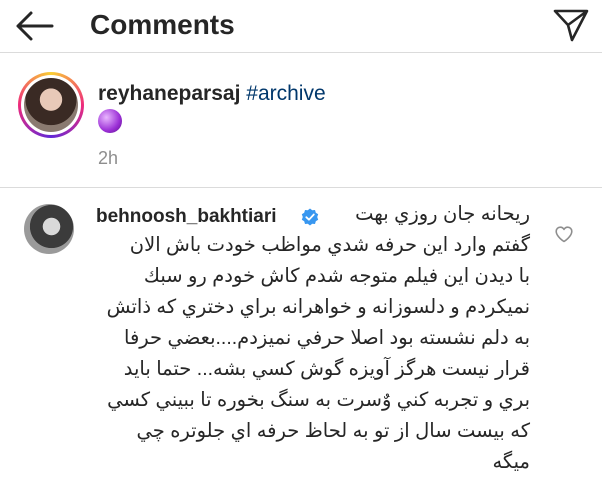 The height and width of the screenshot is (483, 602). What do you see at coordinates (162, 24) in the screenshot?
I see `page-title: Comments` at bounding box center [162, 24].